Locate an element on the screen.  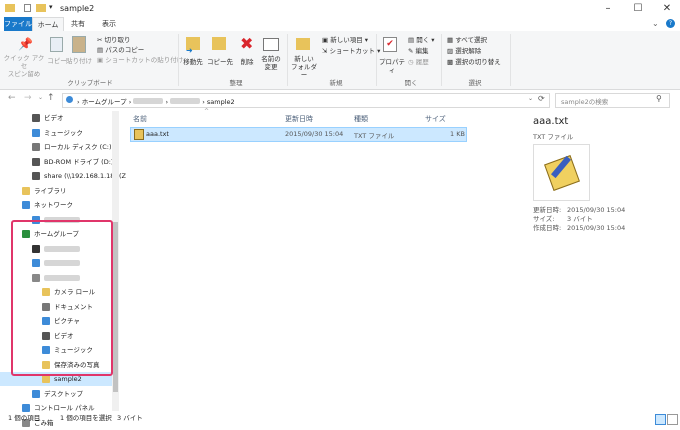
column-header-name: 名前 is located at coordinates (140, 119).